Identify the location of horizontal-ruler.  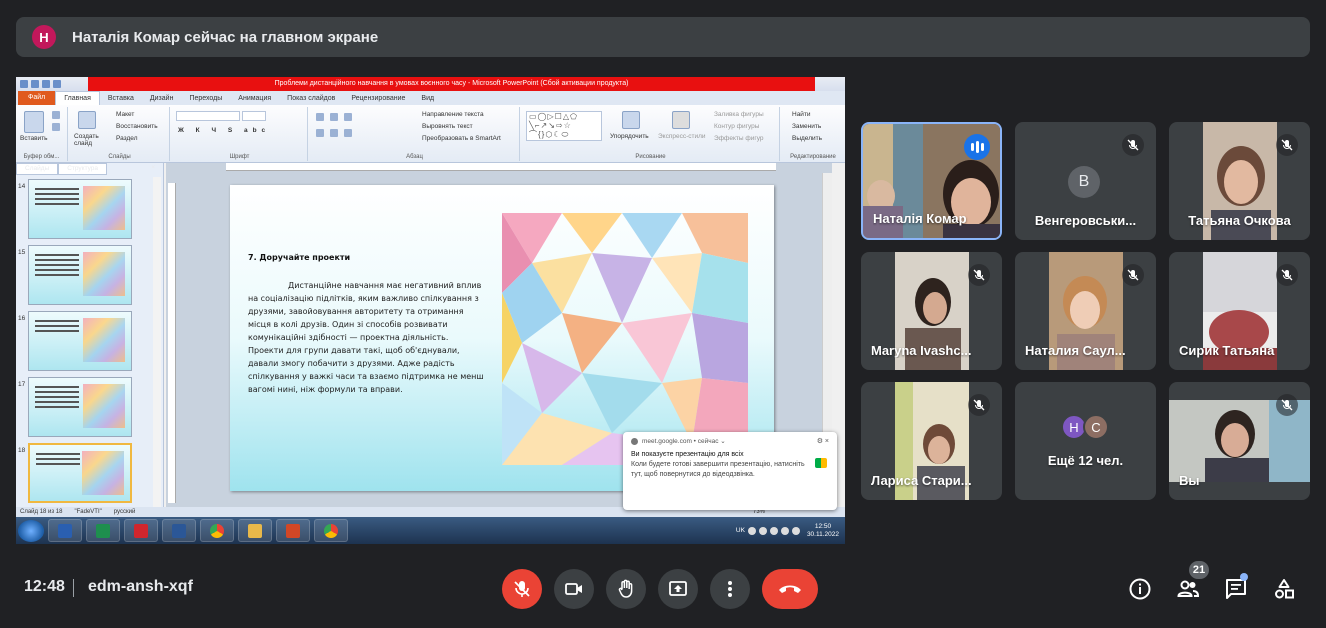
(501, 167).